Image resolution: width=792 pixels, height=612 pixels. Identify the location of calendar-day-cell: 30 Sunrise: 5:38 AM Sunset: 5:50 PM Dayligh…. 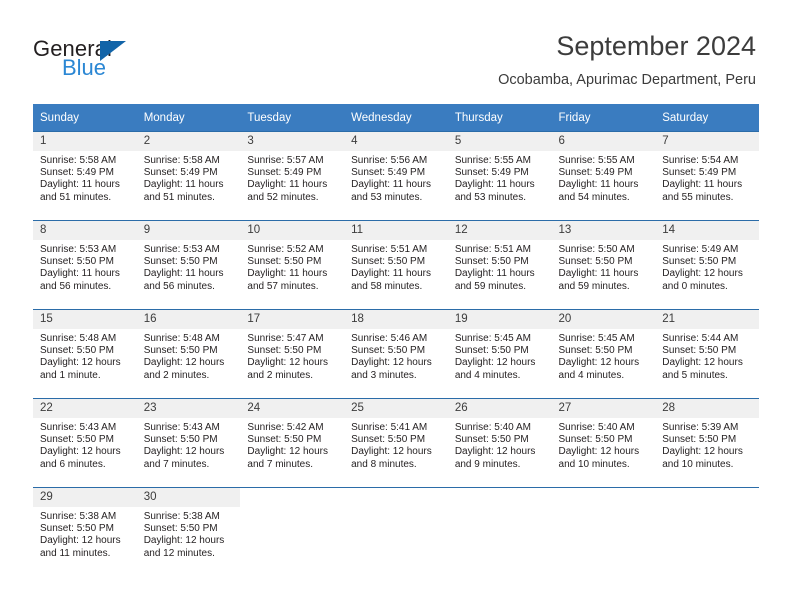
(188, 531).